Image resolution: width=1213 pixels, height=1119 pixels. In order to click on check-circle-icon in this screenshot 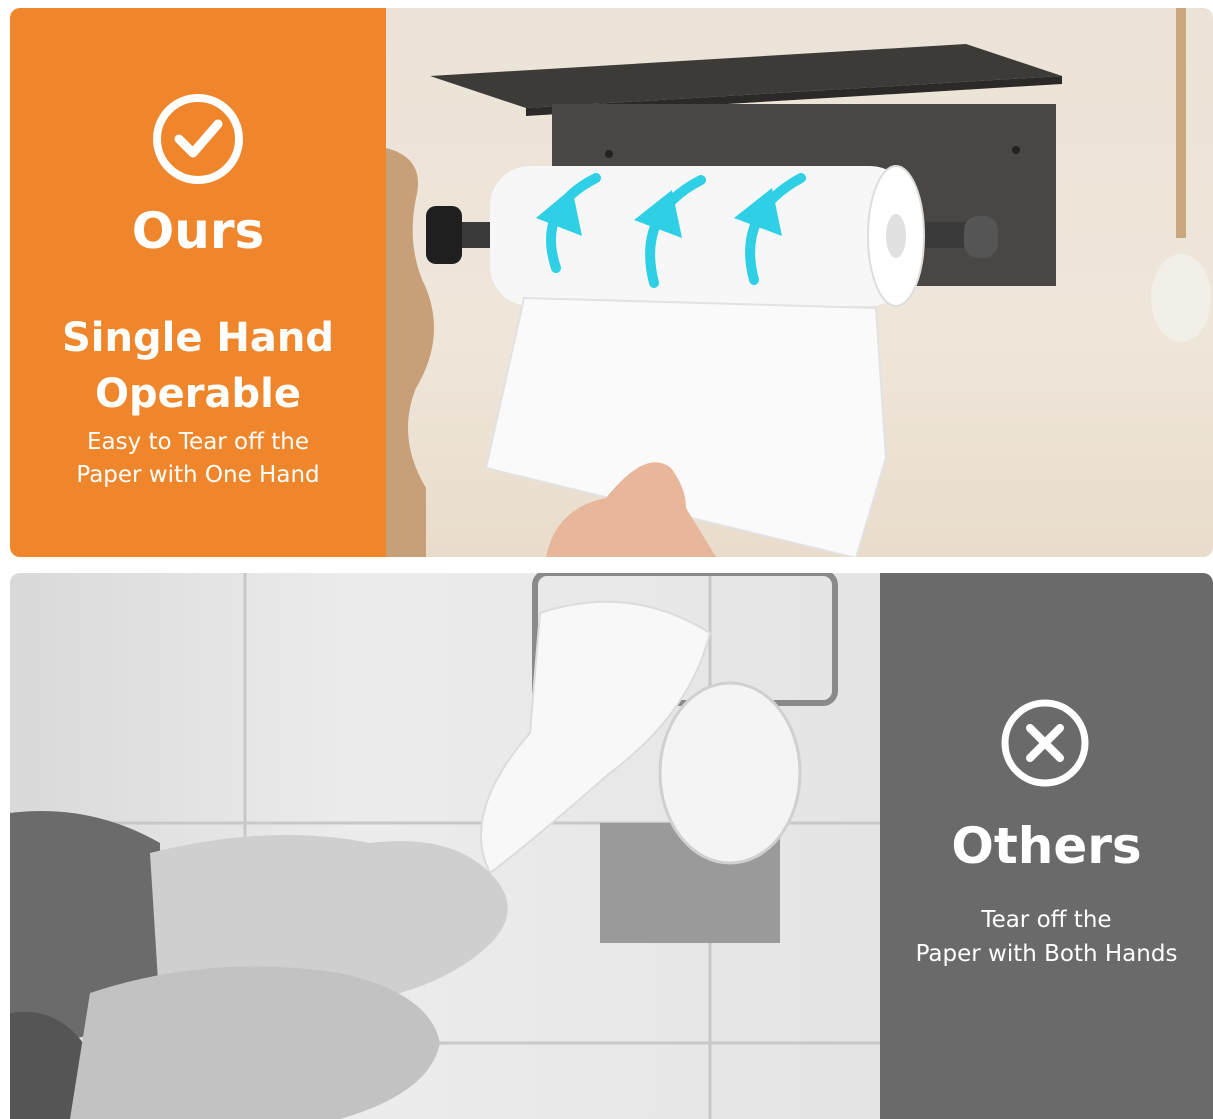, I will do `click(198, 139)`.